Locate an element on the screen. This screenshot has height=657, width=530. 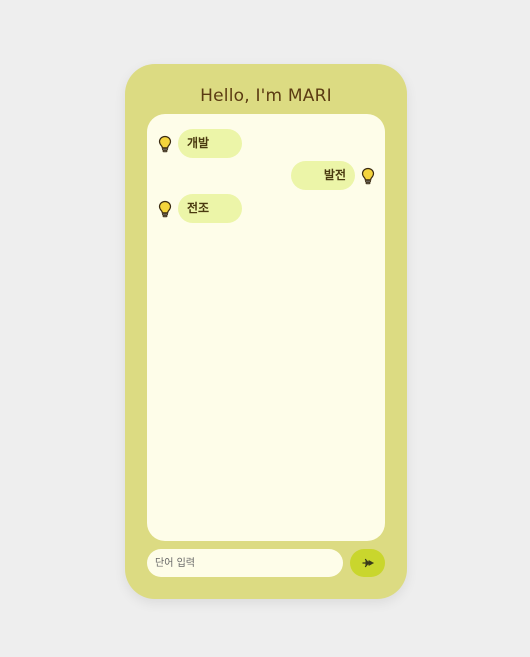
message-input-row is located at coordinates (266, 563).